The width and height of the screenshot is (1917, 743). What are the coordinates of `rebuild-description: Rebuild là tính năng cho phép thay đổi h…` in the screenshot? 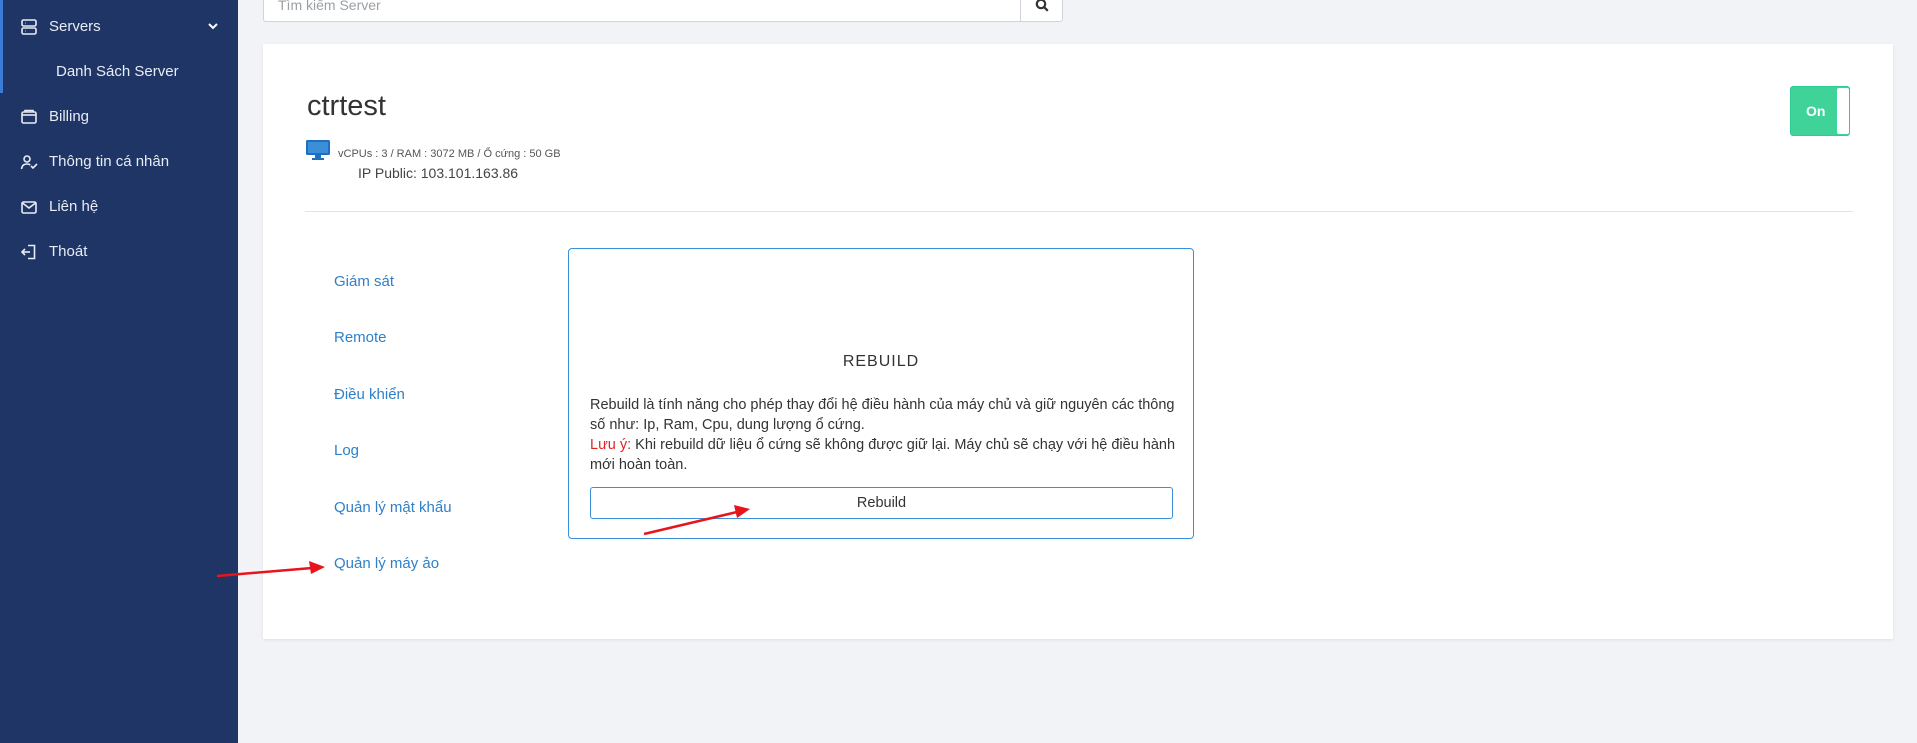 It's located at (885, 435).